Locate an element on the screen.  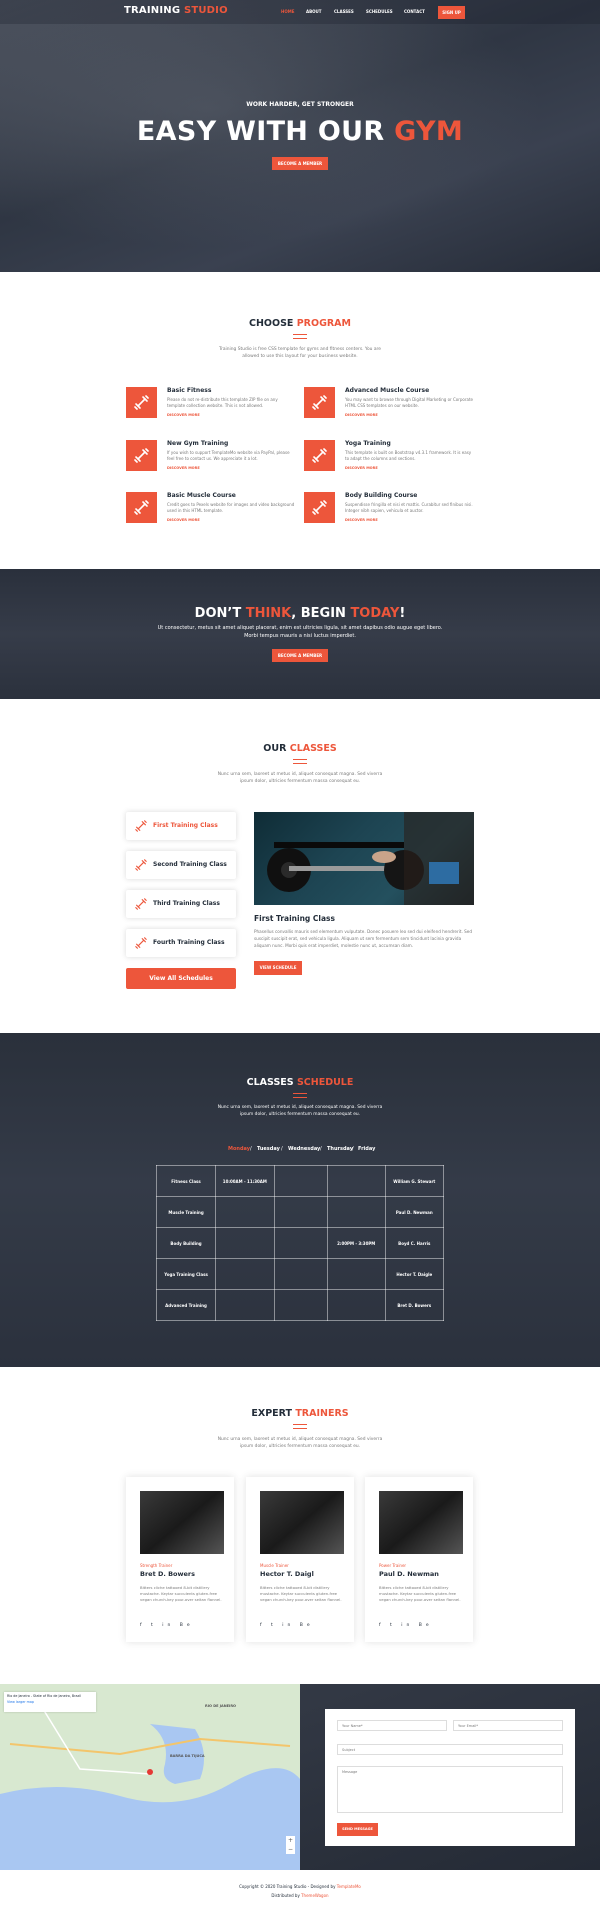
trainer-role: Strength Trainer is located at coordinates (156, 1565).